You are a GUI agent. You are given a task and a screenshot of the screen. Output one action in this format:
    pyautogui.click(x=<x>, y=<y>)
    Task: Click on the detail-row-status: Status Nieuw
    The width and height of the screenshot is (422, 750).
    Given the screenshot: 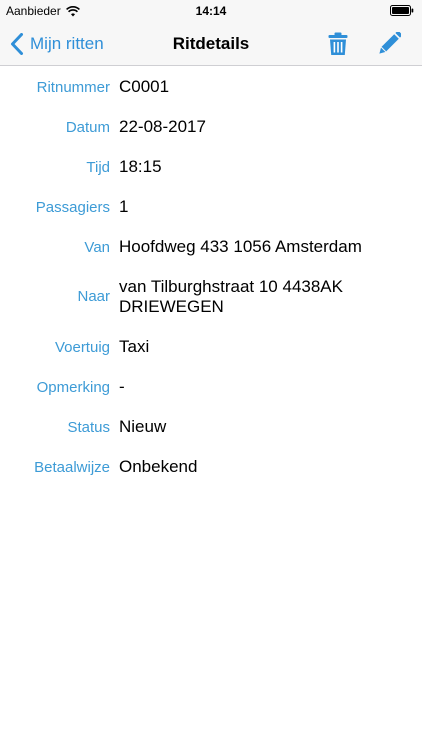 What is the action you would take?
    pyautogui.click(x=211, y=427)
    